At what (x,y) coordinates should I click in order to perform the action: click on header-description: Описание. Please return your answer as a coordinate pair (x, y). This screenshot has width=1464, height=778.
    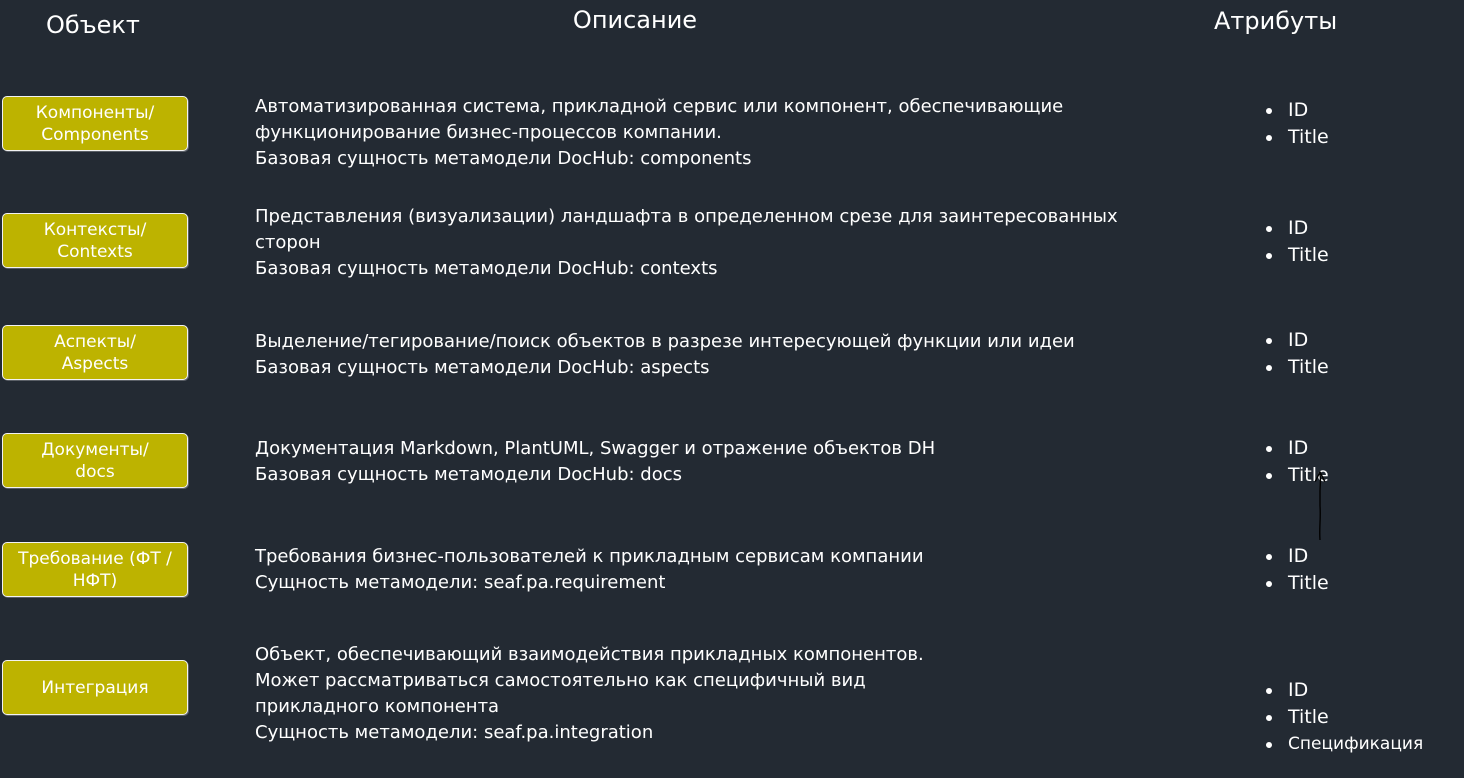
    Looking at the image, I should click on (635, 20).